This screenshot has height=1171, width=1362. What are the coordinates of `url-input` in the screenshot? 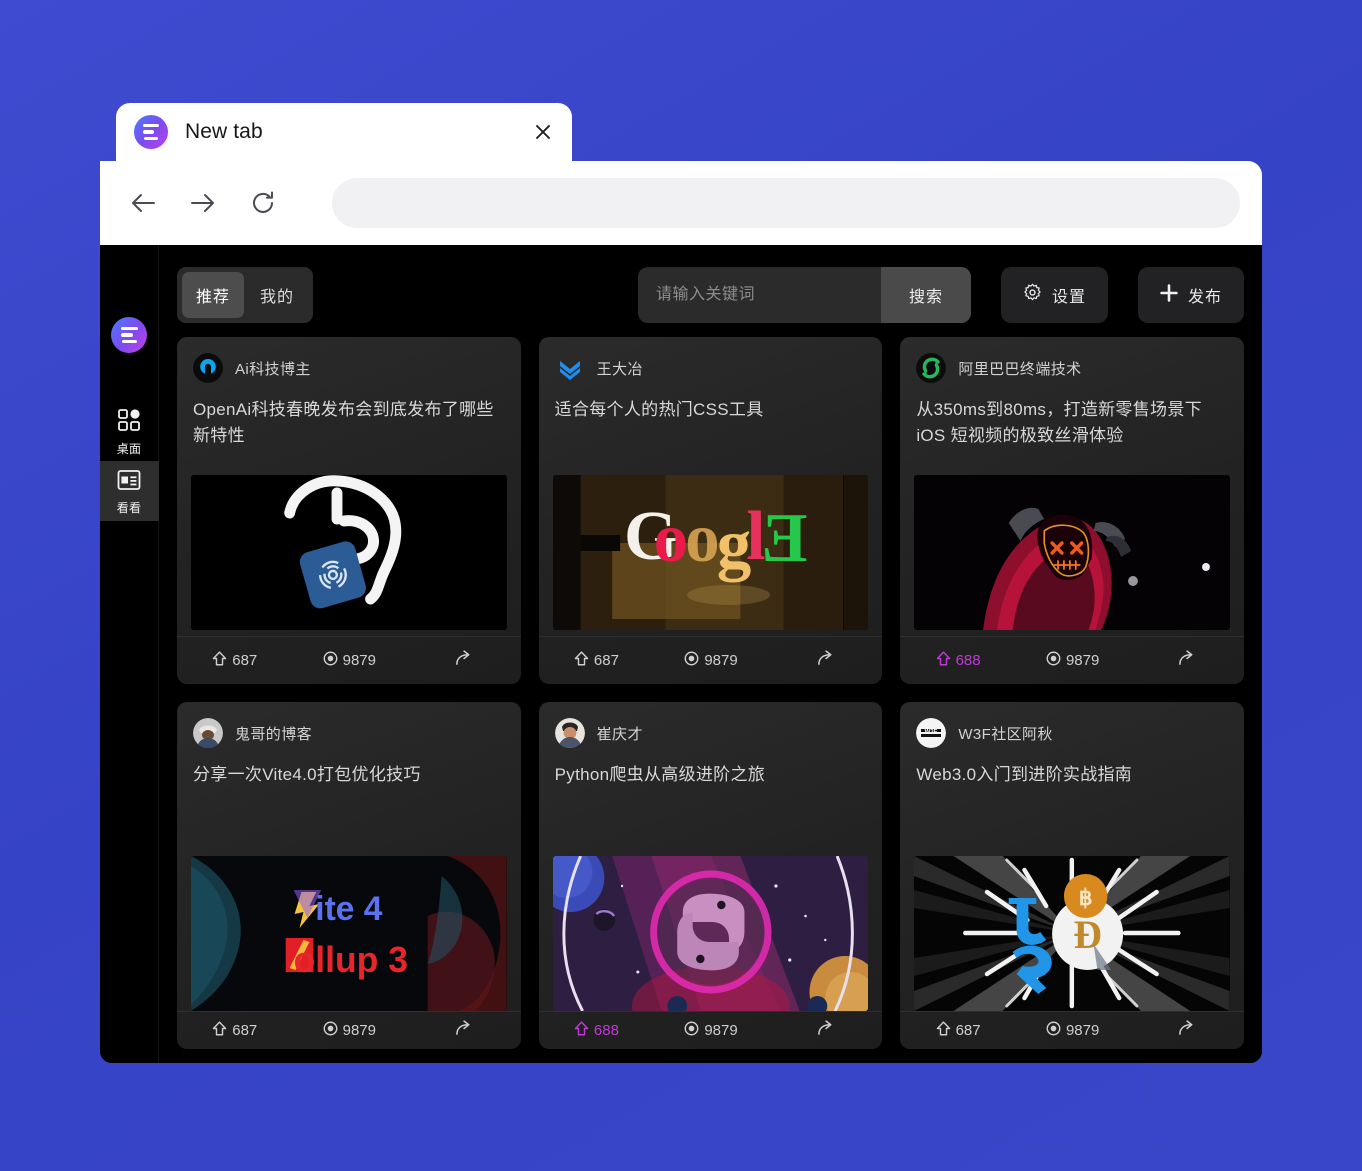 It's located at (786, 203).